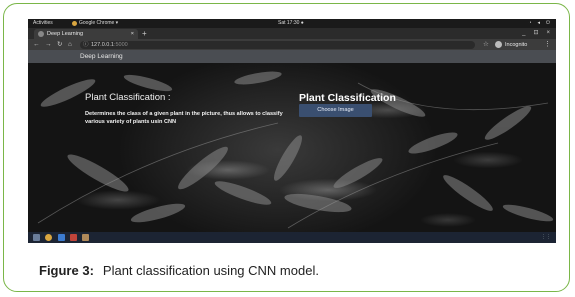 The image size is (575, 297). Describe the element at coordinates (548, 33) in the screenshot. I see `close-window-button: ×` at that location.